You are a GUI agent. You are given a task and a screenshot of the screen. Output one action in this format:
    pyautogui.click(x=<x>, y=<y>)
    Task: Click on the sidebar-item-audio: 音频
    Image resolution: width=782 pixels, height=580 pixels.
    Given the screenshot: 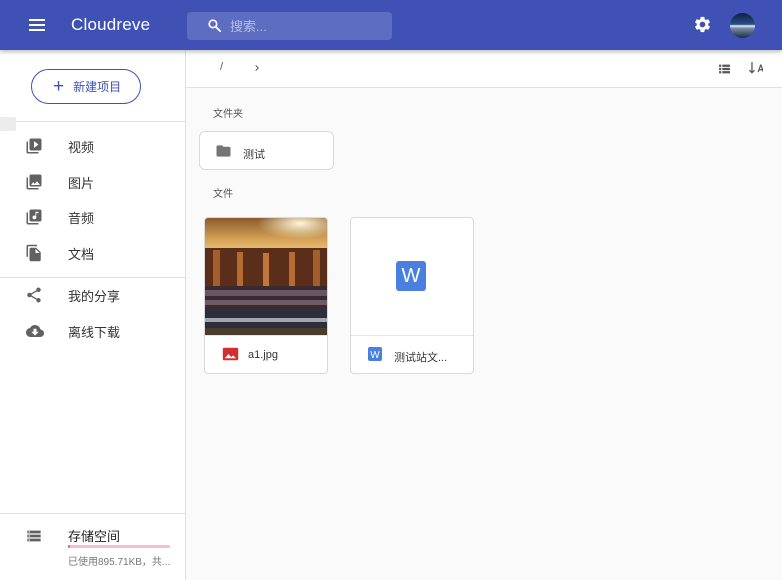 What is the action you would take?
    pyautogui.click(x=92, y=217)
    